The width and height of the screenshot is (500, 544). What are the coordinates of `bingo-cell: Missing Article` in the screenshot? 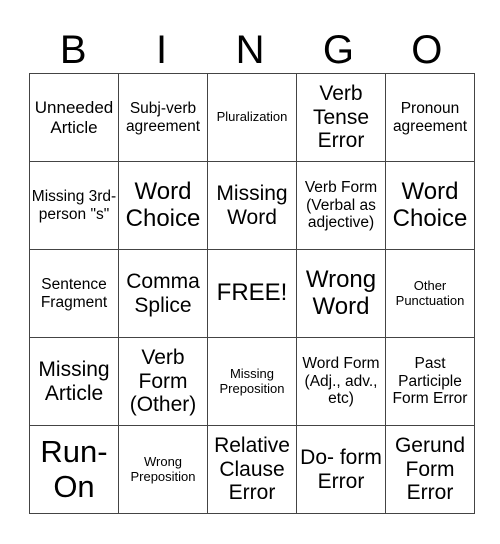 It's located at (74, 381).